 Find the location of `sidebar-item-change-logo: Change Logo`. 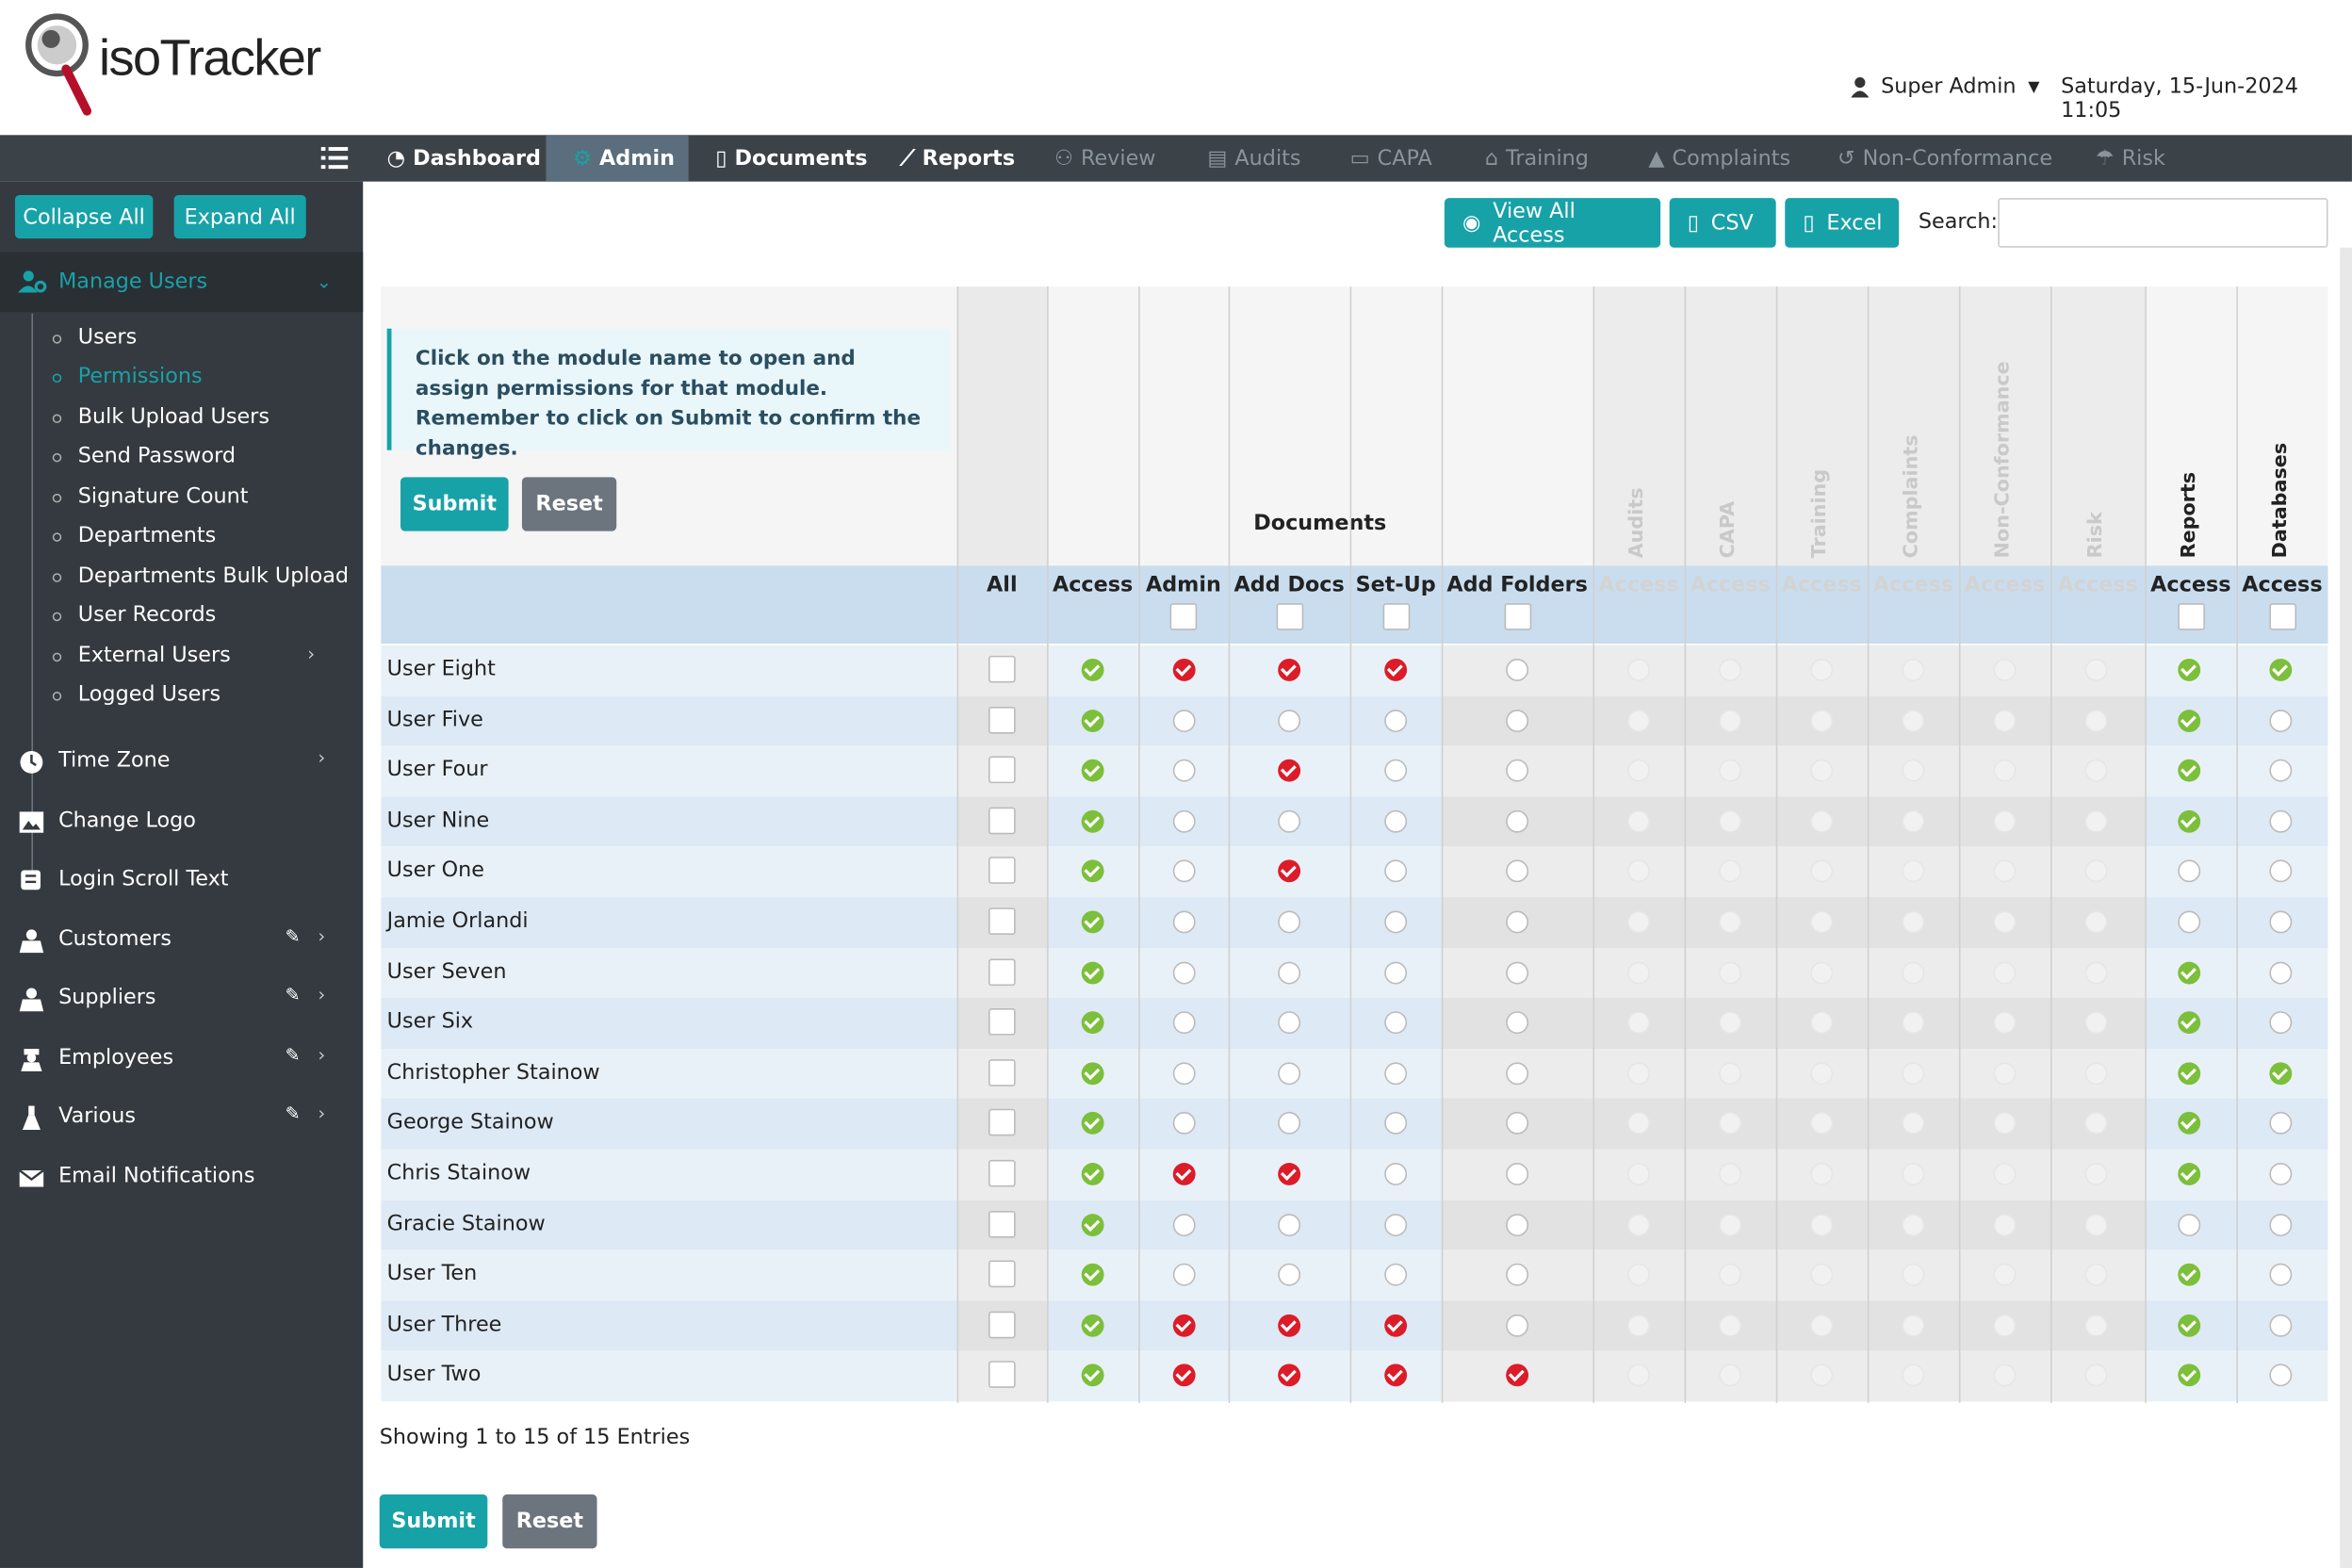

sidebar-item-change-logo: Change Logo is located at coordinates (127, 820).